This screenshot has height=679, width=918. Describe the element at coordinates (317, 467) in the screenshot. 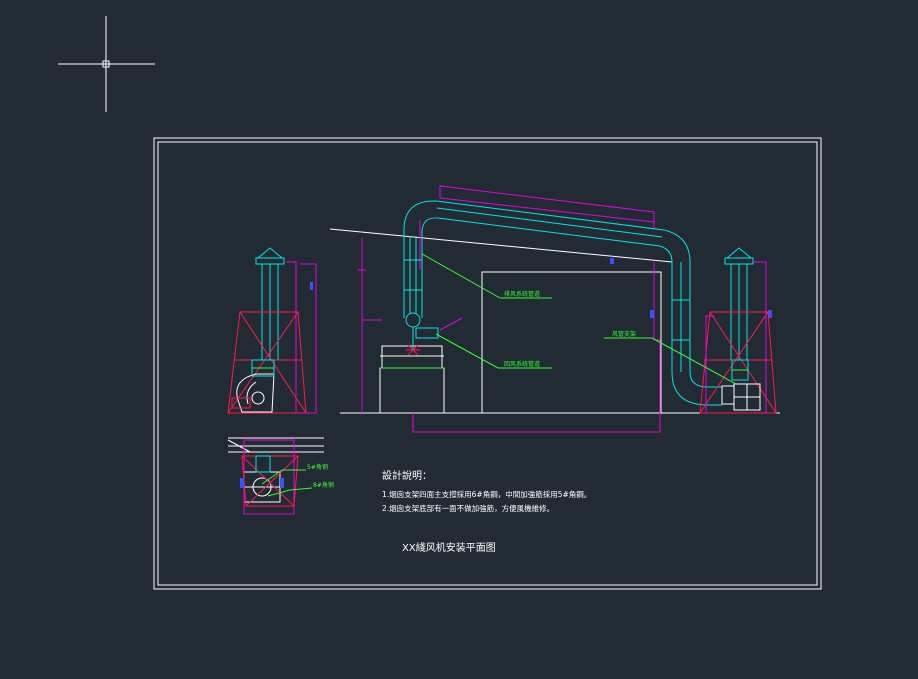

I see `angle-steel-a-label: 5#角钢` at that location.